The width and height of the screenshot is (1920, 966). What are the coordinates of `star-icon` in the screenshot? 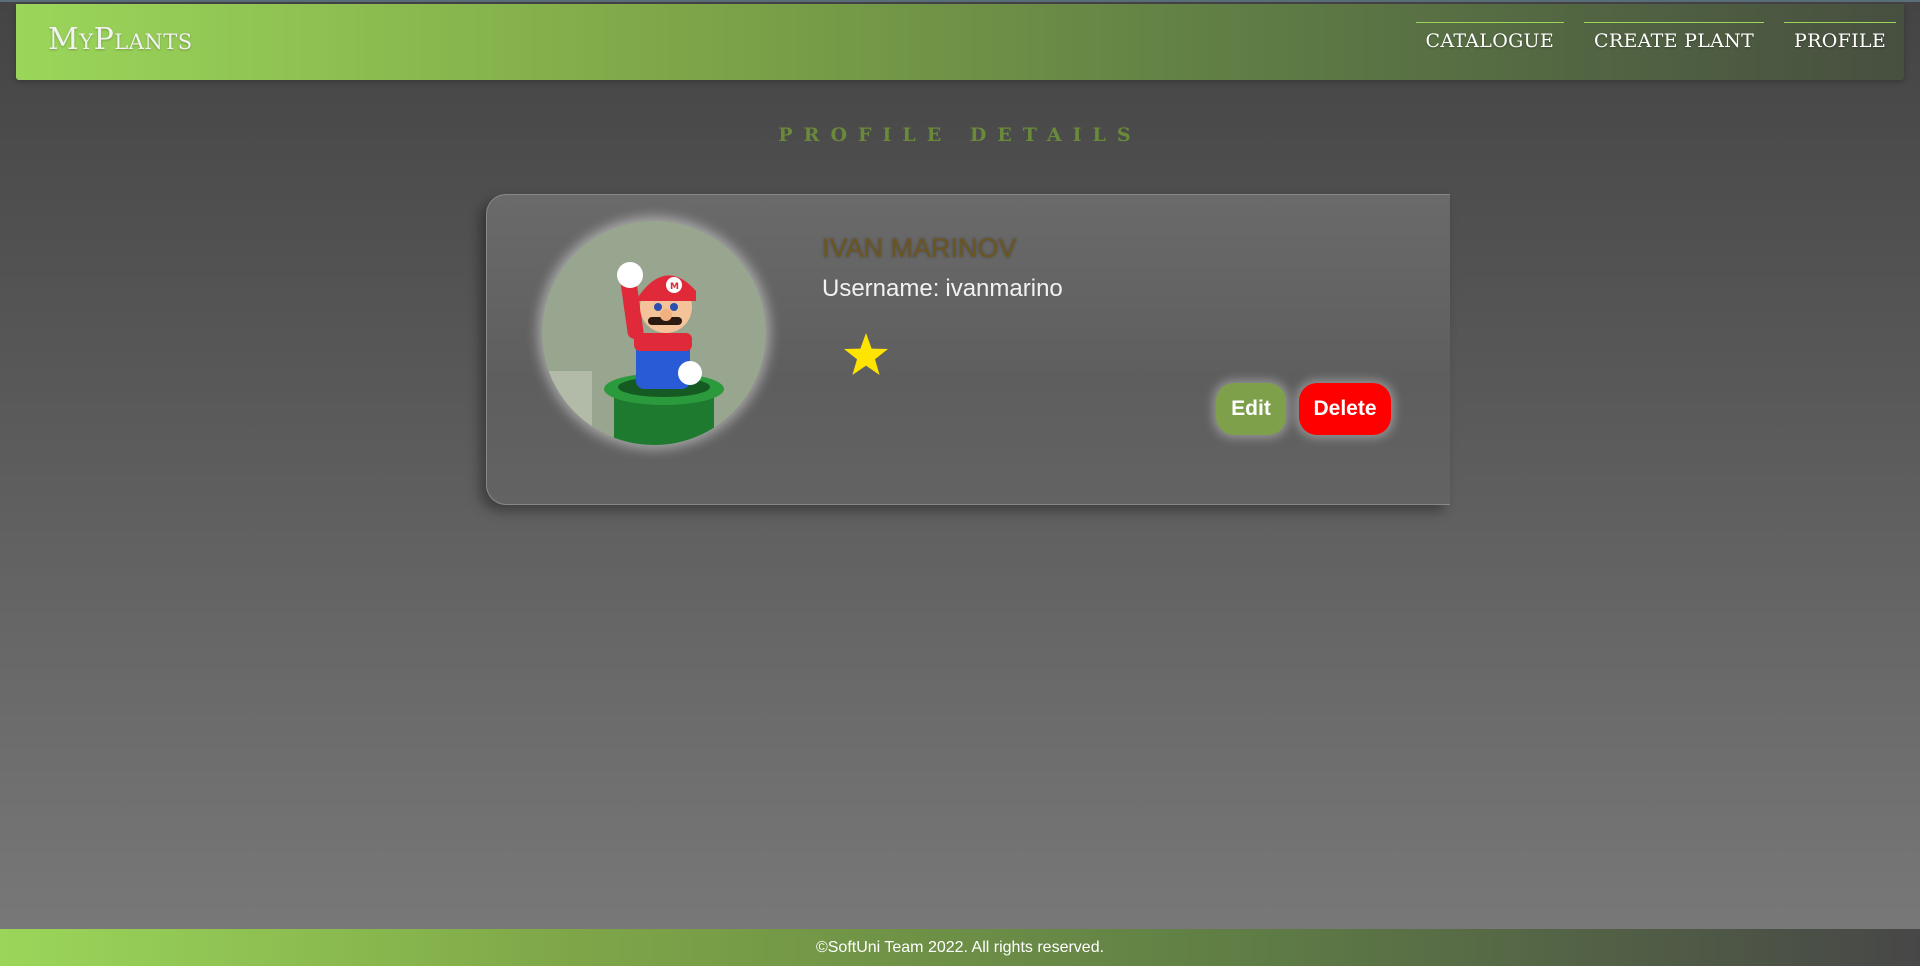 It's located at (866, 354).